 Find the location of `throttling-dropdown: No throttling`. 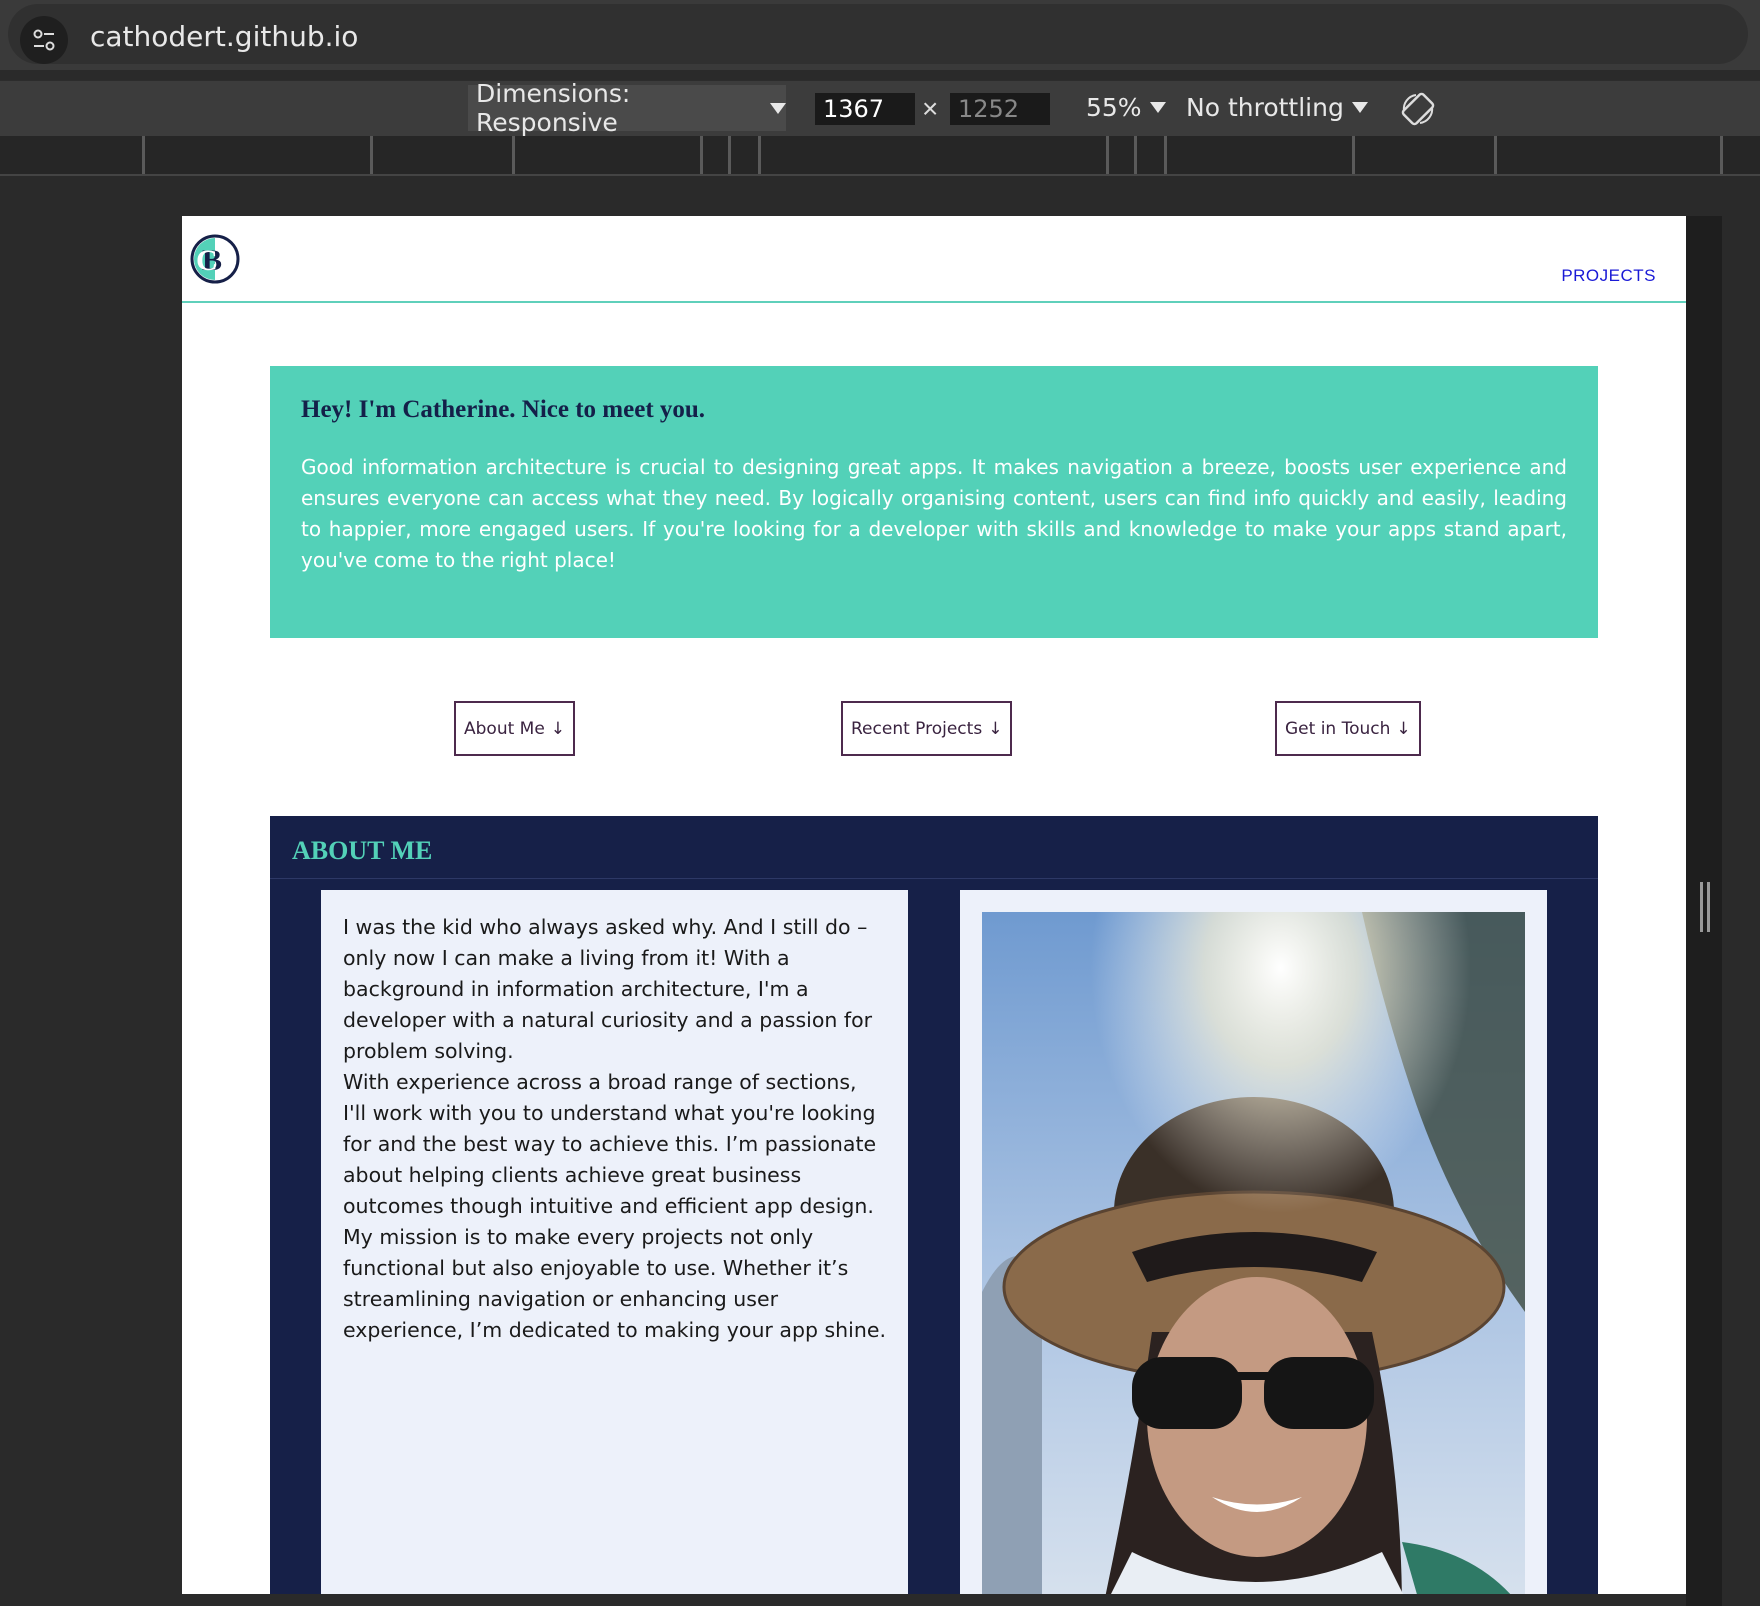

throttling-dropdown: No throttling is located at coordinates (1277, 107).